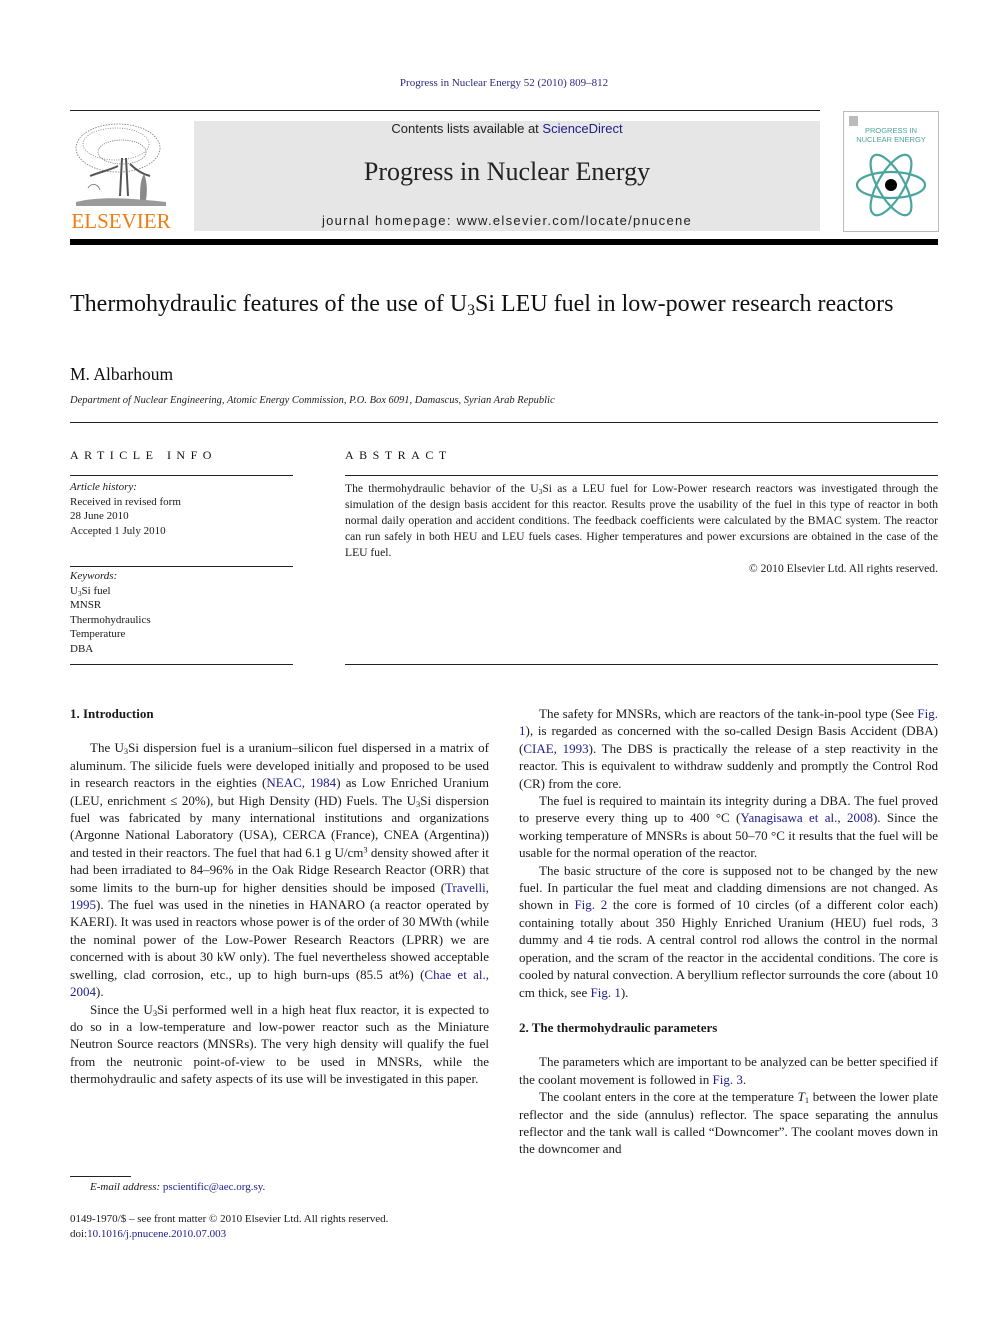  I want to click on history-line: Accepted 1 July 2010, so click(118, 530).